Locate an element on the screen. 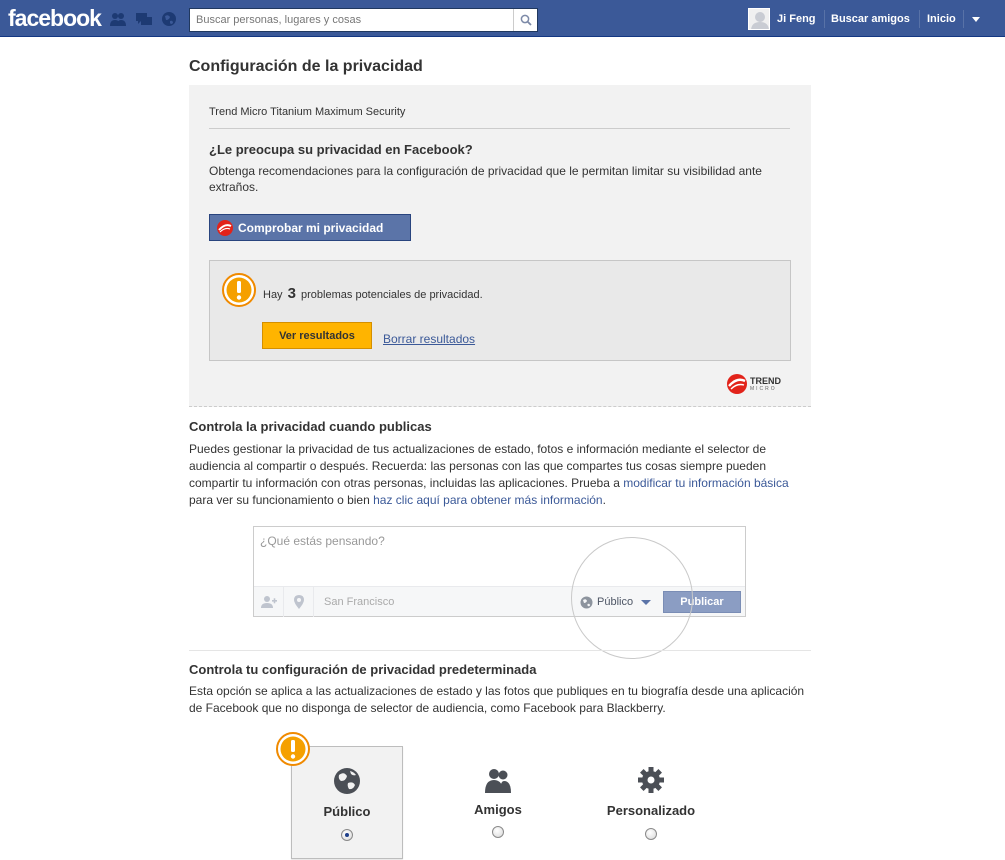  audience-highlight-circle is located at coordinates (632, 598).